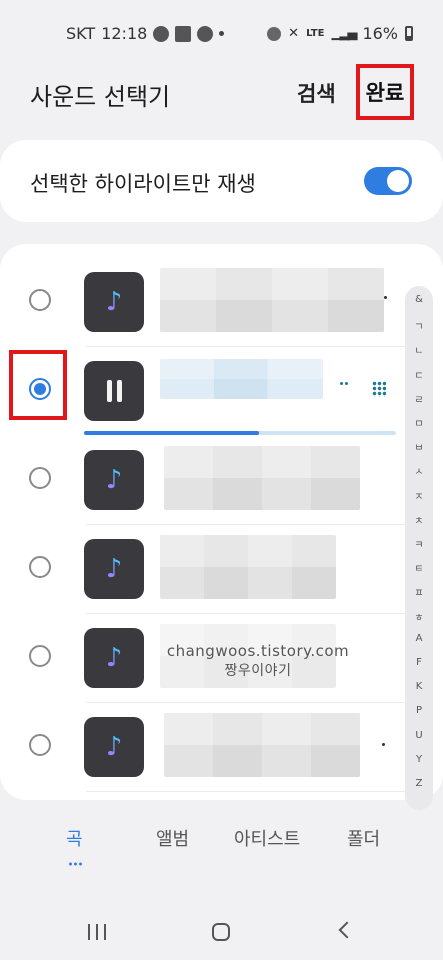 Image resolution: width=443 pixels, height=960 pixels. Describe the element at coordinates (419, 759) in the screenshot. I see `index-letter: Y` at that location.